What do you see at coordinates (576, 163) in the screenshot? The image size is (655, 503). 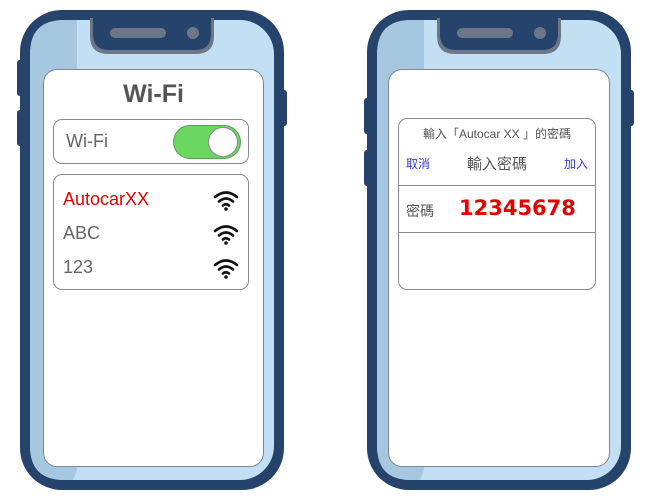 I see `join-button: 加入` at bounding box center [576, 163].